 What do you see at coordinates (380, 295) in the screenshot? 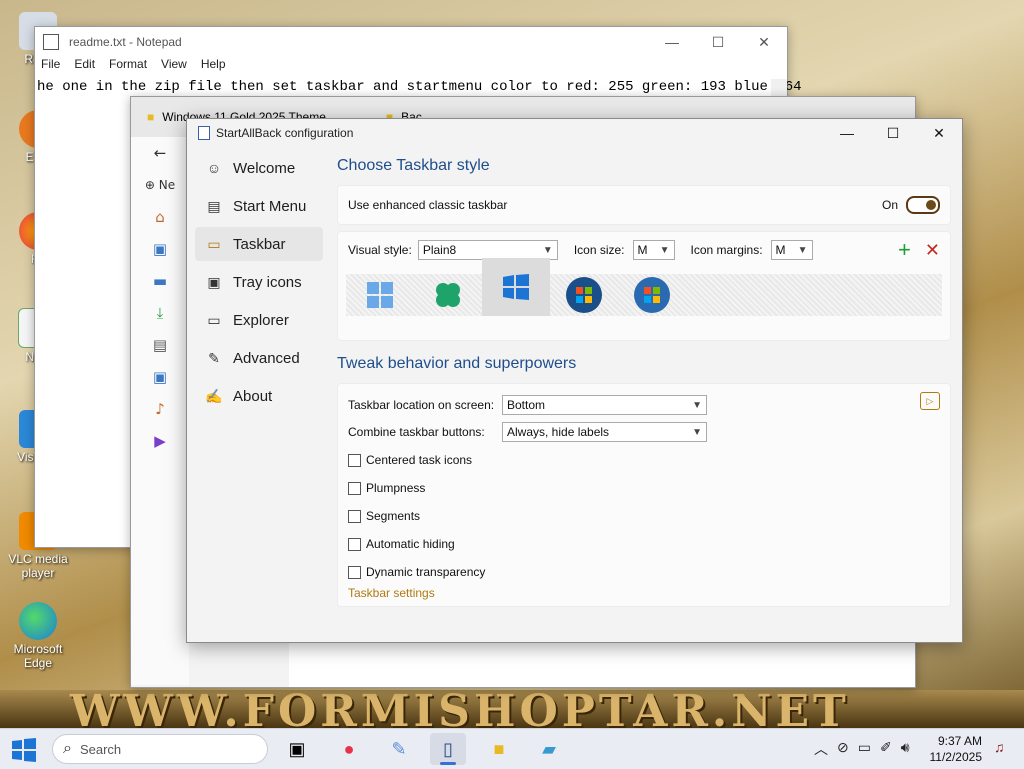
I see `style-win11-logo` at bounding box center [380, 295].